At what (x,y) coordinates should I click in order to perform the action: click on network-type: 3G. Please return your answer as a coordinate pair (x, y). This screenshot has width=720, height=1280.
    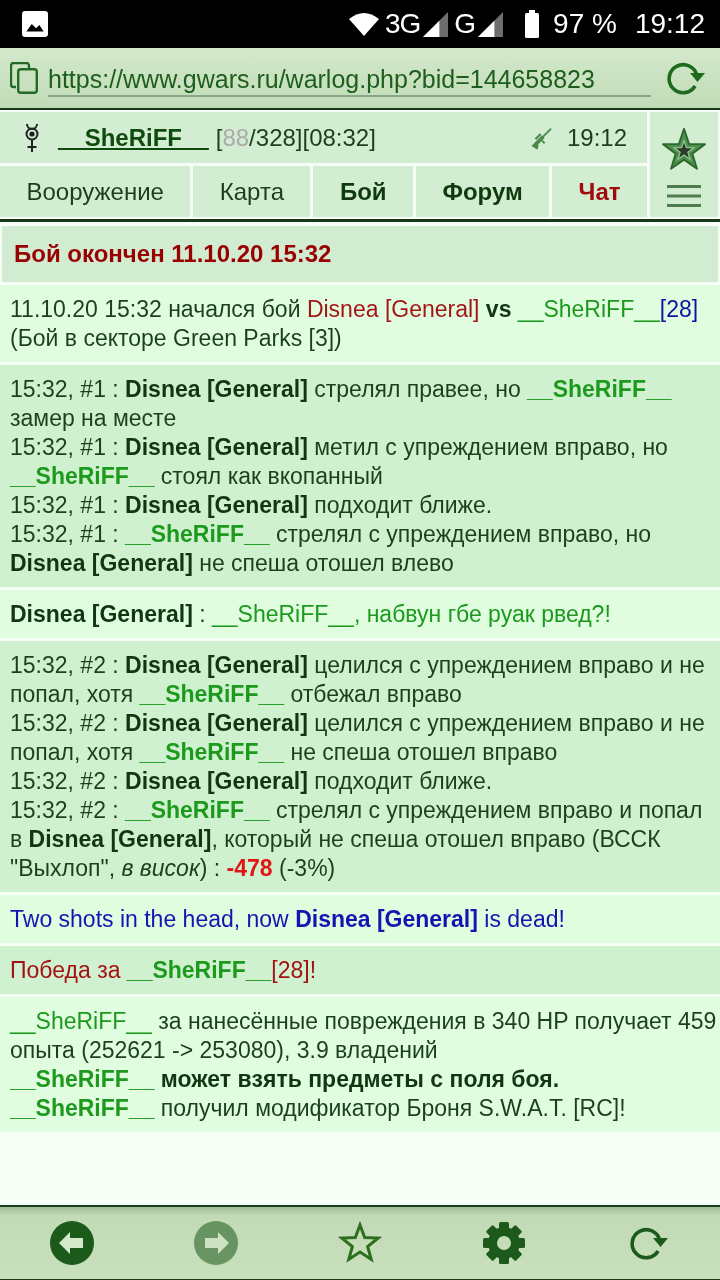
    Looking at the image, I should click on (402, 24).